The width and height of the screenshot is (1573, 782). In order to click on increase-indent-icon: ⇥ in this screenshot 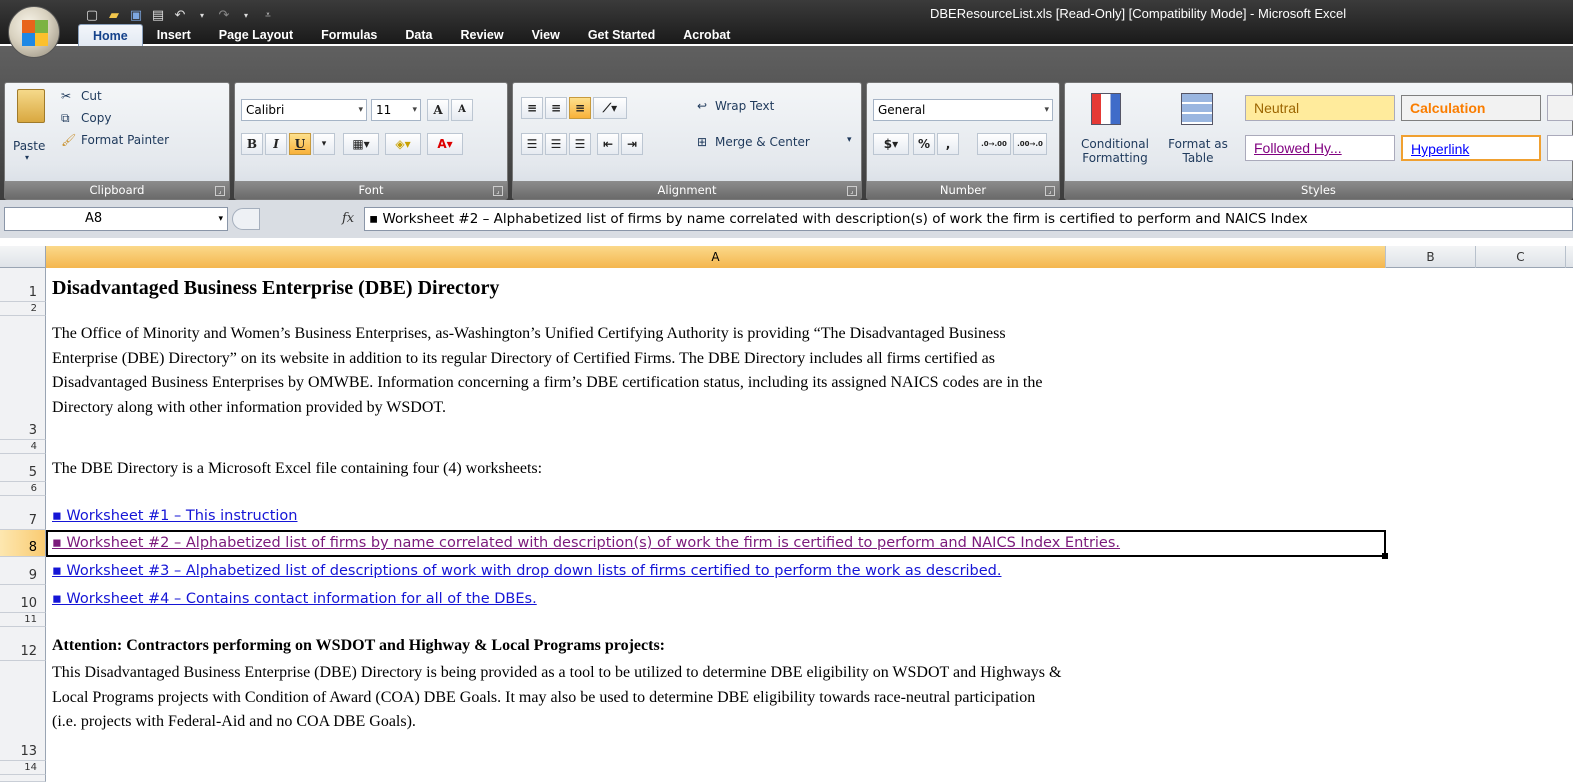, I will do `click(632, 144)`.